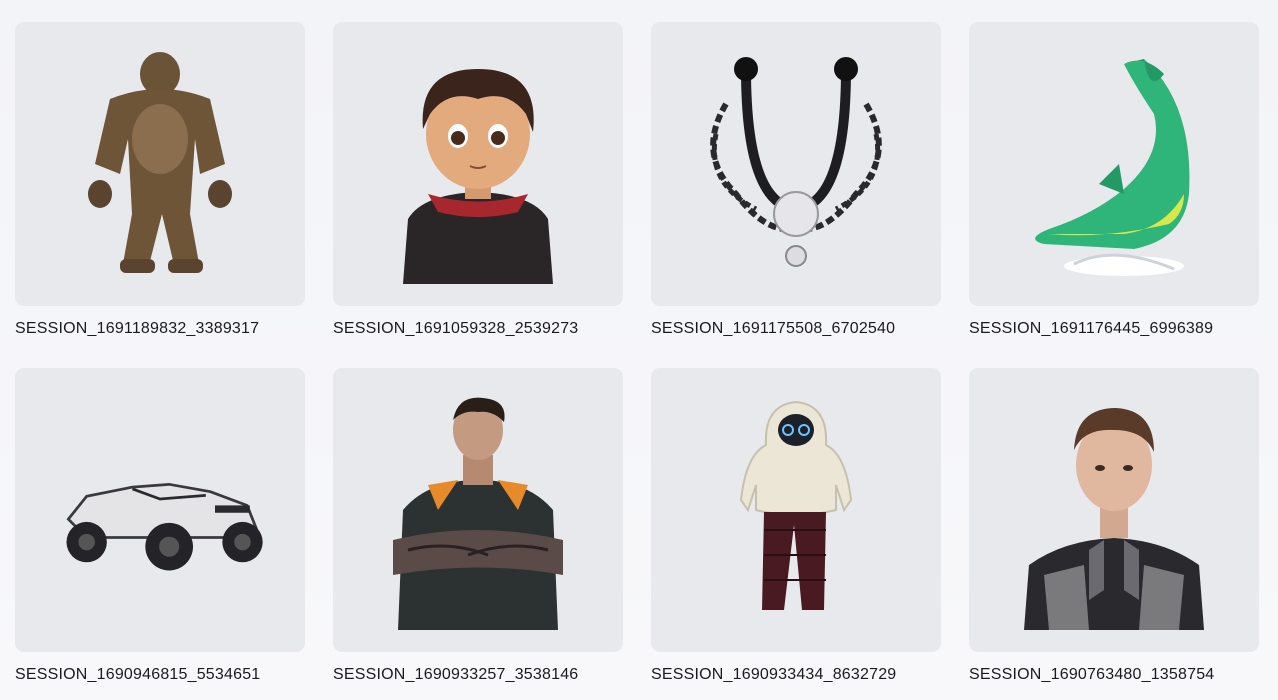  Describe the element at coordinates (1091, 328) in the screenshot. I see `session-label: SESSION_1691176445_6996389` at that location.